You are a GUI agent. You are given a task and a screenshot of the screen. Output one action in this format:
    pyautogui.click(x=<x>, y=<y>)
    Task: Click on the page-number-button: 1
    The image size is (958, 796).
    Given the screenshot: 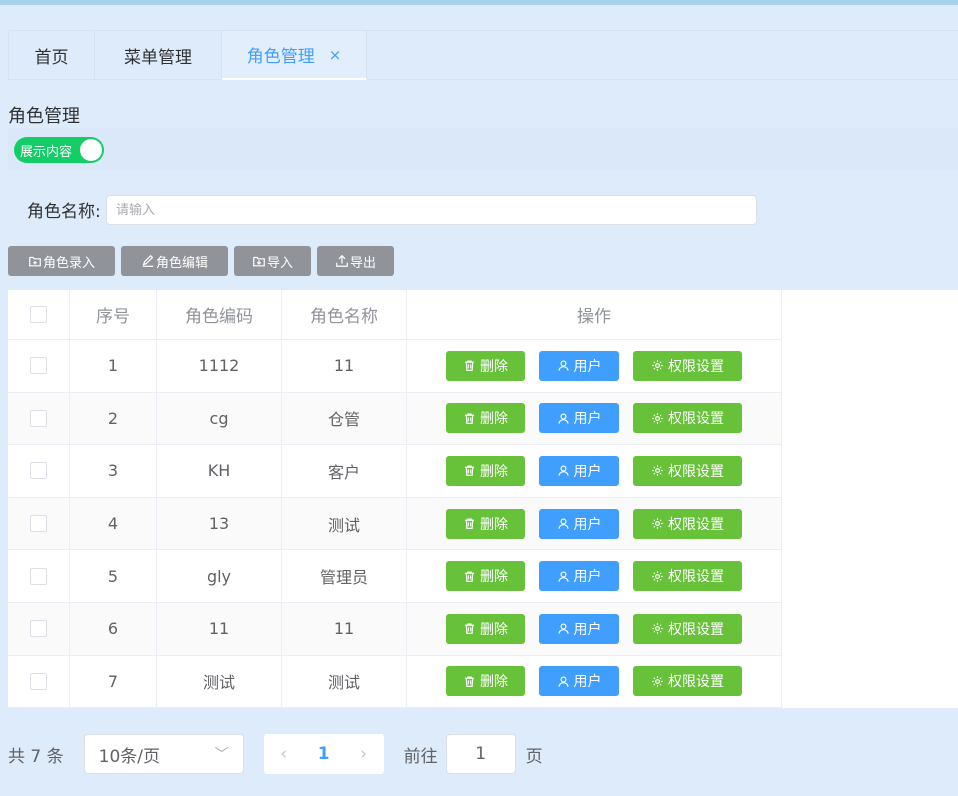 What is the action you would take?
    pyautogui.click(x=324, y=754)
    